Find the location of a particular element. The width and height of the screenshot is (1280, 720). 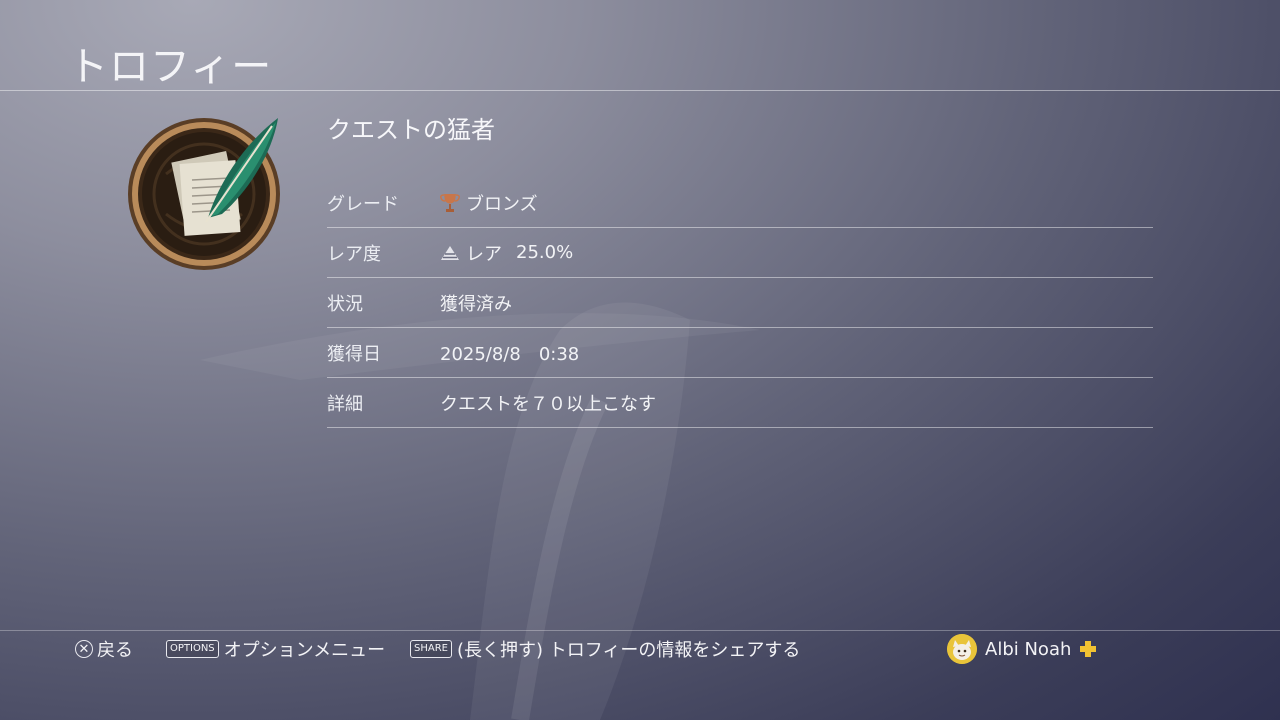

rarity-percentage: 25.0% is located at coordinates (545, 252).